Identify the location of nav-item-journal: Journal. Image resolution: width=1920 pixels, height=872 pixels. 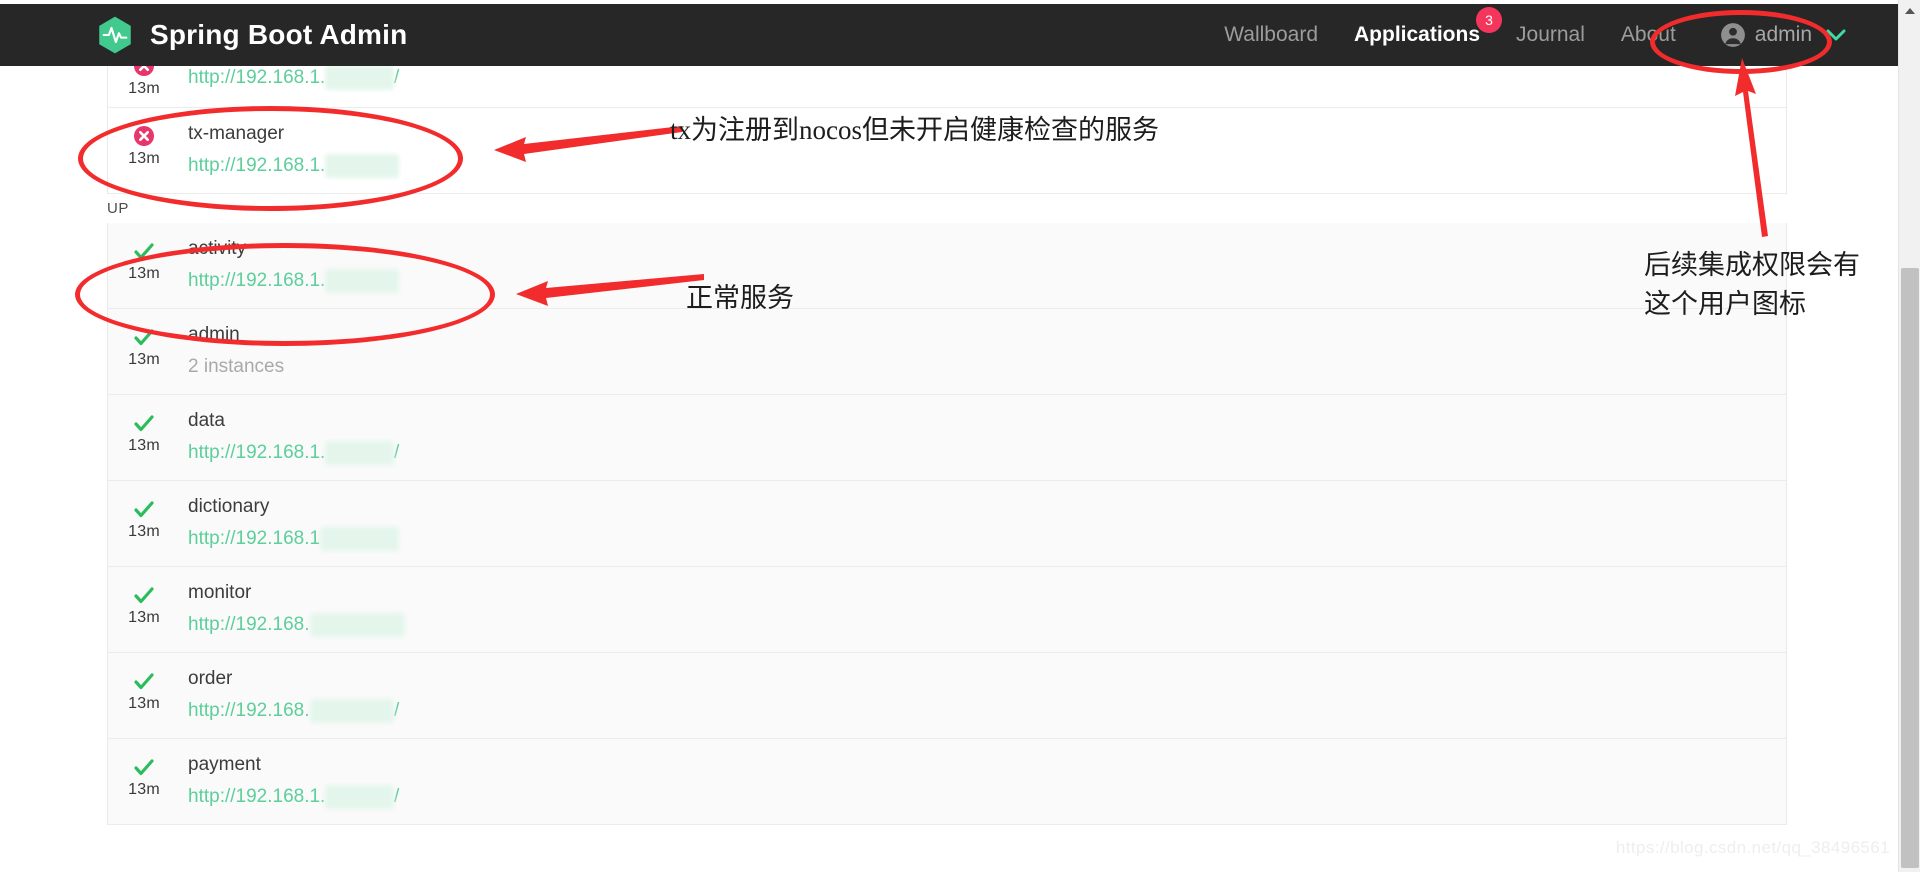
(1550, 35).